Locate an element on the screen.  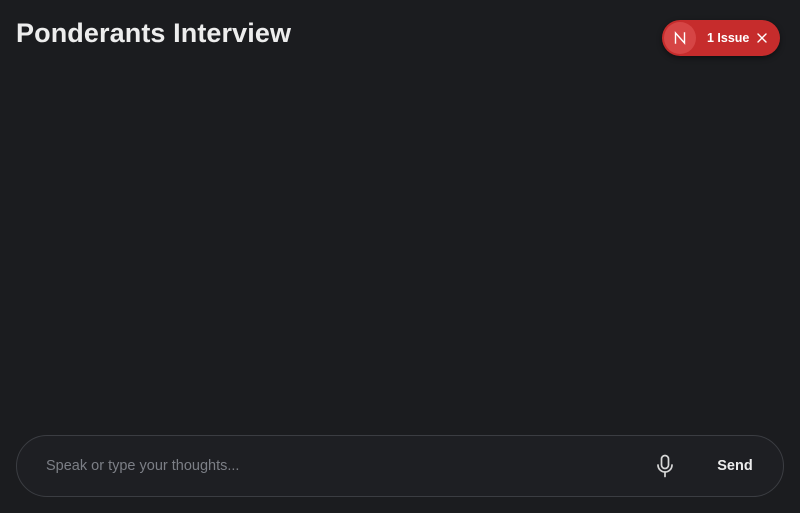
thoughts-input is located at coordinates (336, 466).